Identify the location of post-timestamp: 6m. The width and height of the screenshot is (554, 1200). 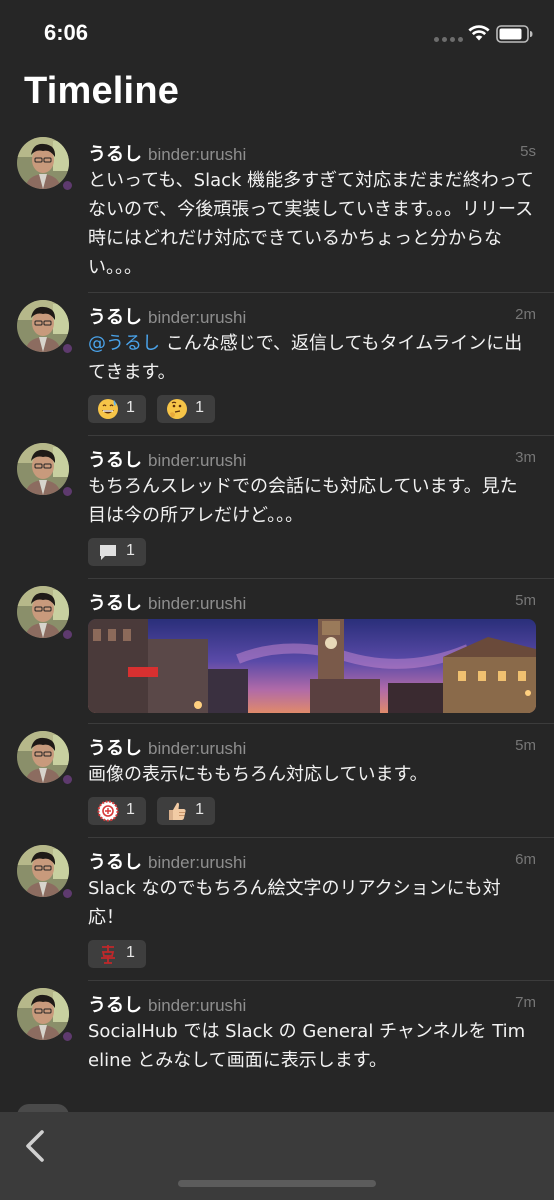
(525, 859).